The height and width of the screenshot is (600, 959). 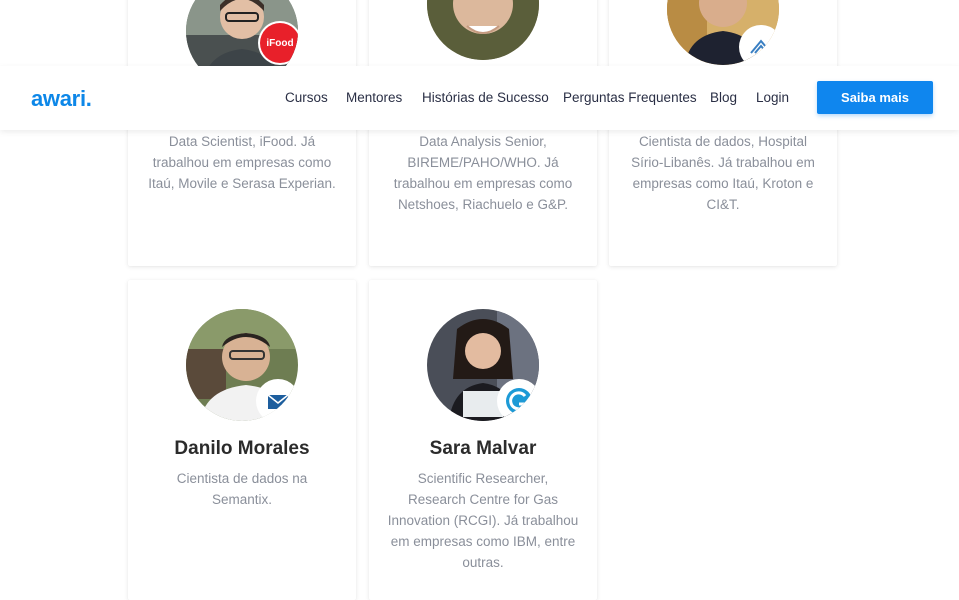 What do you see at coordinates (875, 97) in the screenshot?
I see `saiba-mais-button: Saiba mais` at bounding box center [875, 97].